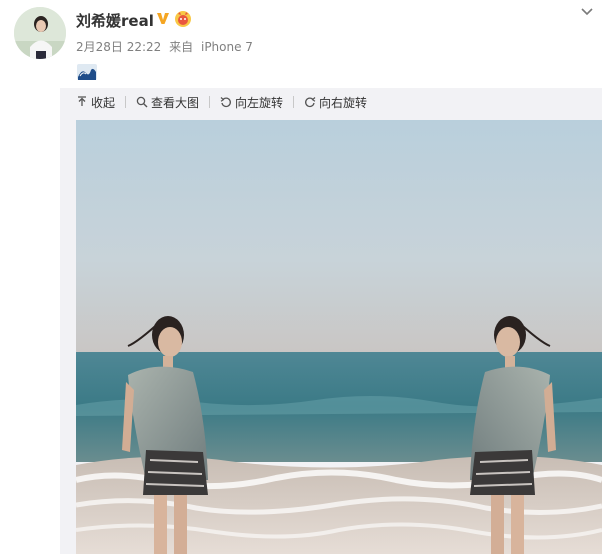 This screenshot has width=602, height=554. I want to click on device-source: iPhone 7, so click(227, 47).